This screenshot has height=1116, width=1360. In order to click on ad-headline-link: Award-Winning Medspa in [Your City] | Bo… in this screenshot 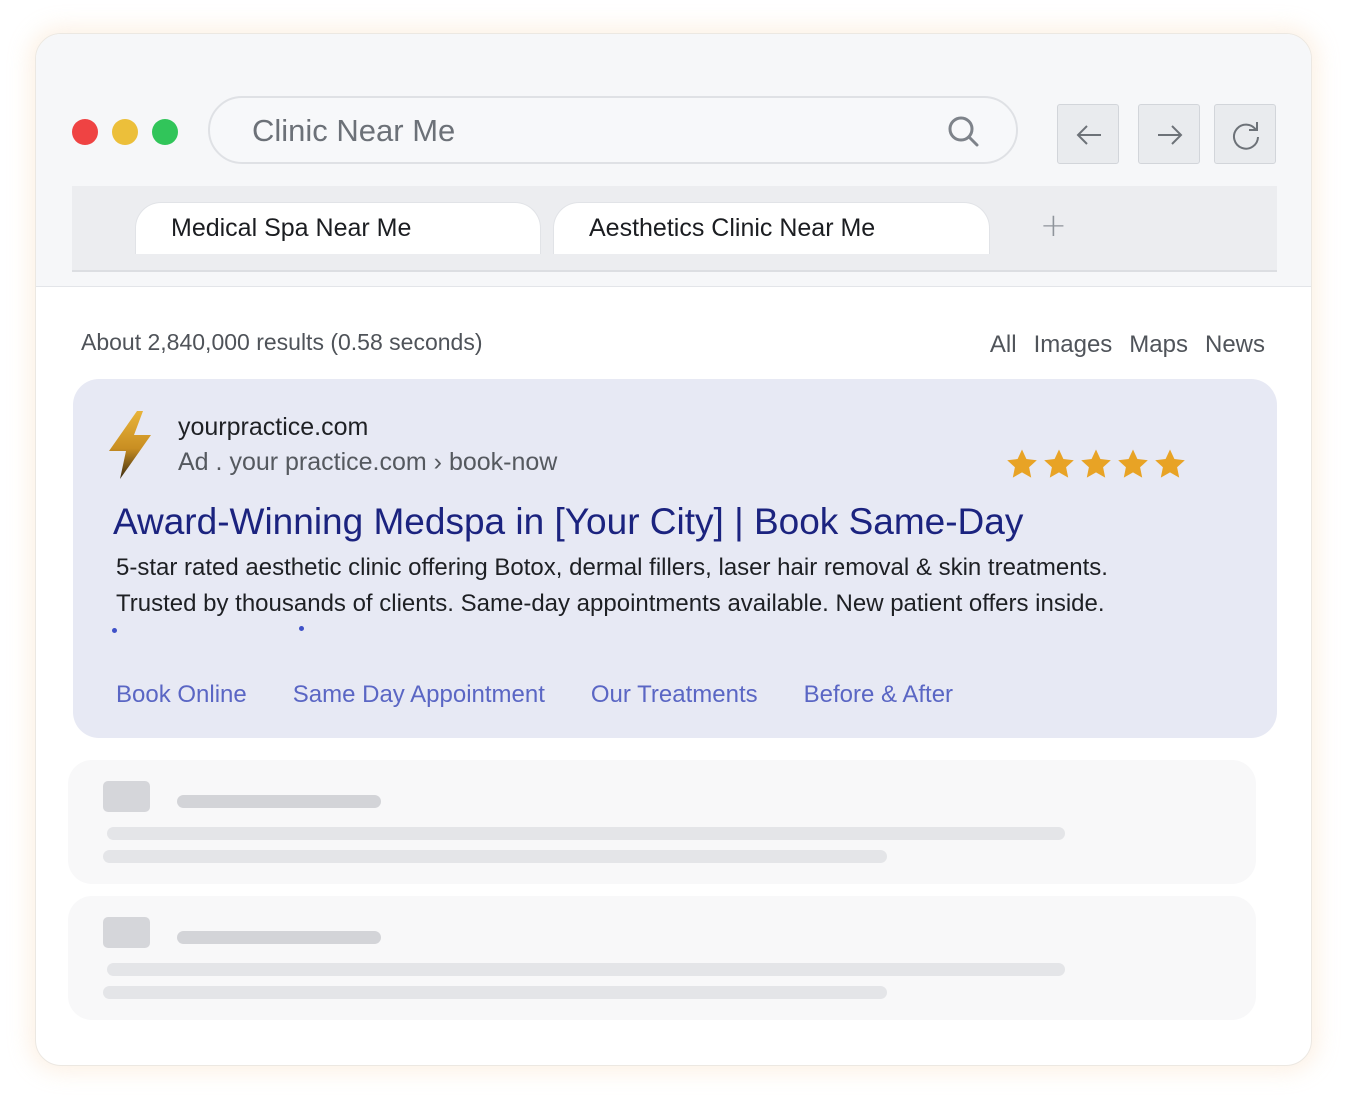, I will do `click(568, 522)`.